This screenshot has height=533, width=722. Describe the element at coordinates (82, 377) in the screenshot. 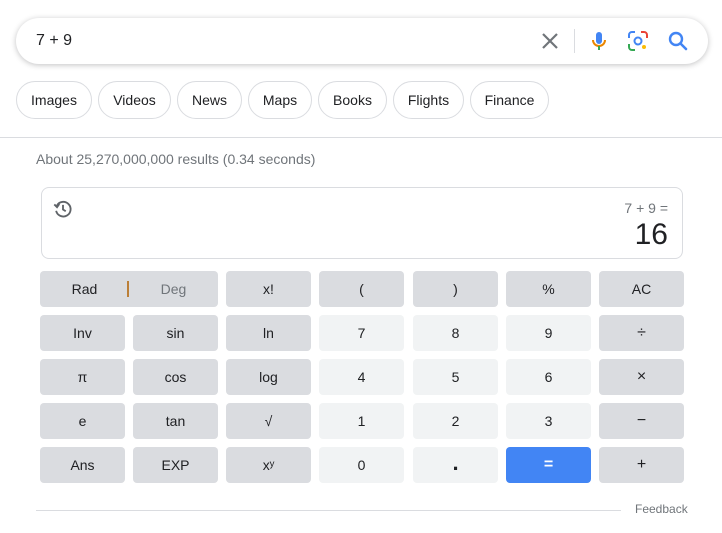

I see `pi-key: π` at that location.